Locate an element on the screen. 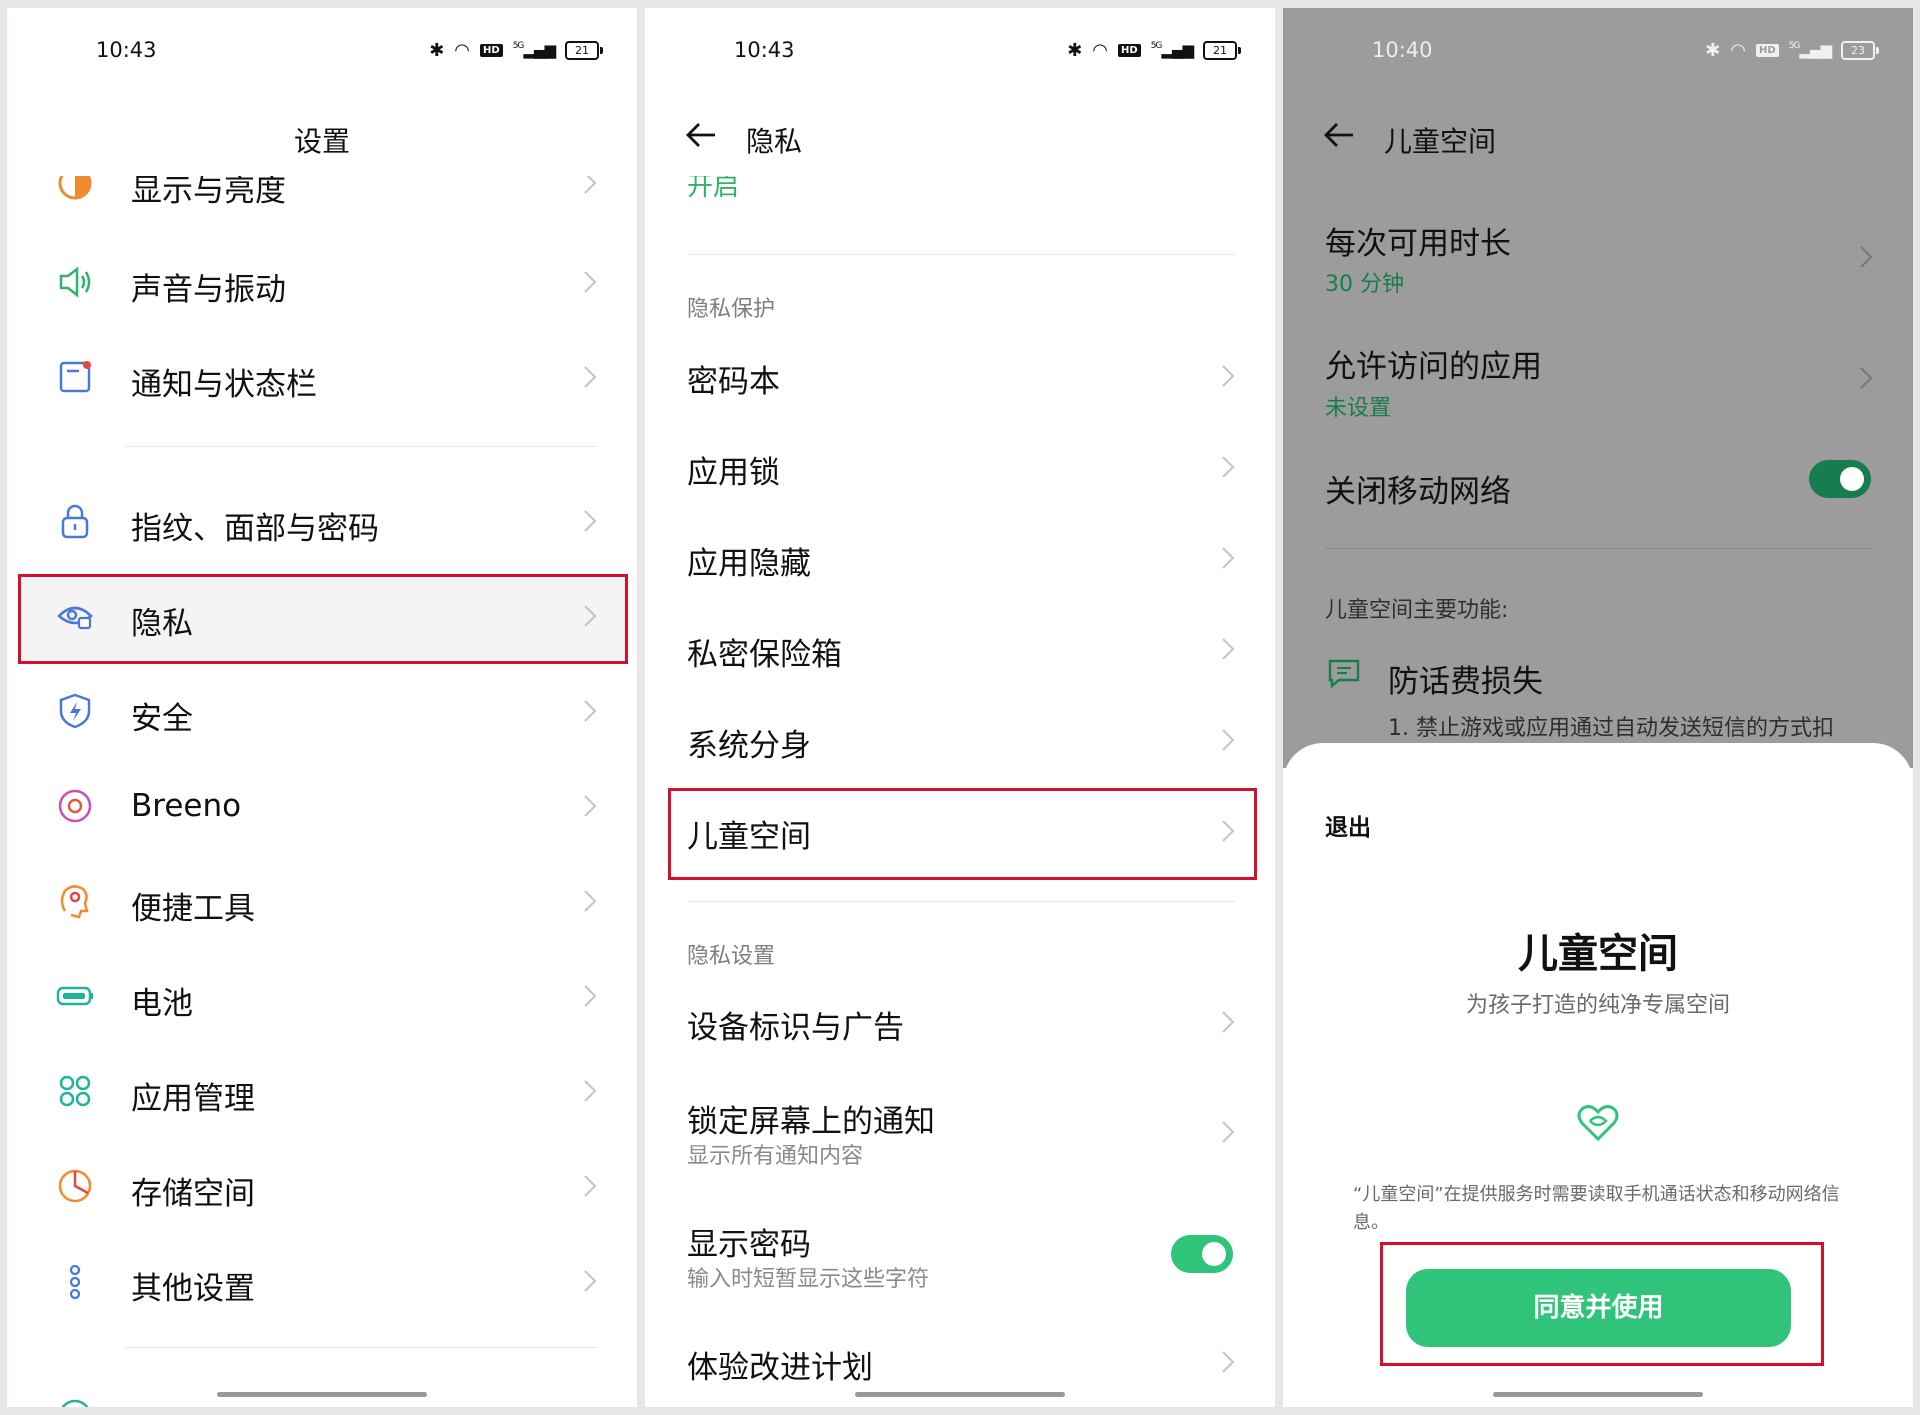  list-item-other-settings: 其他设置 is located at coordinates (322, 1281).